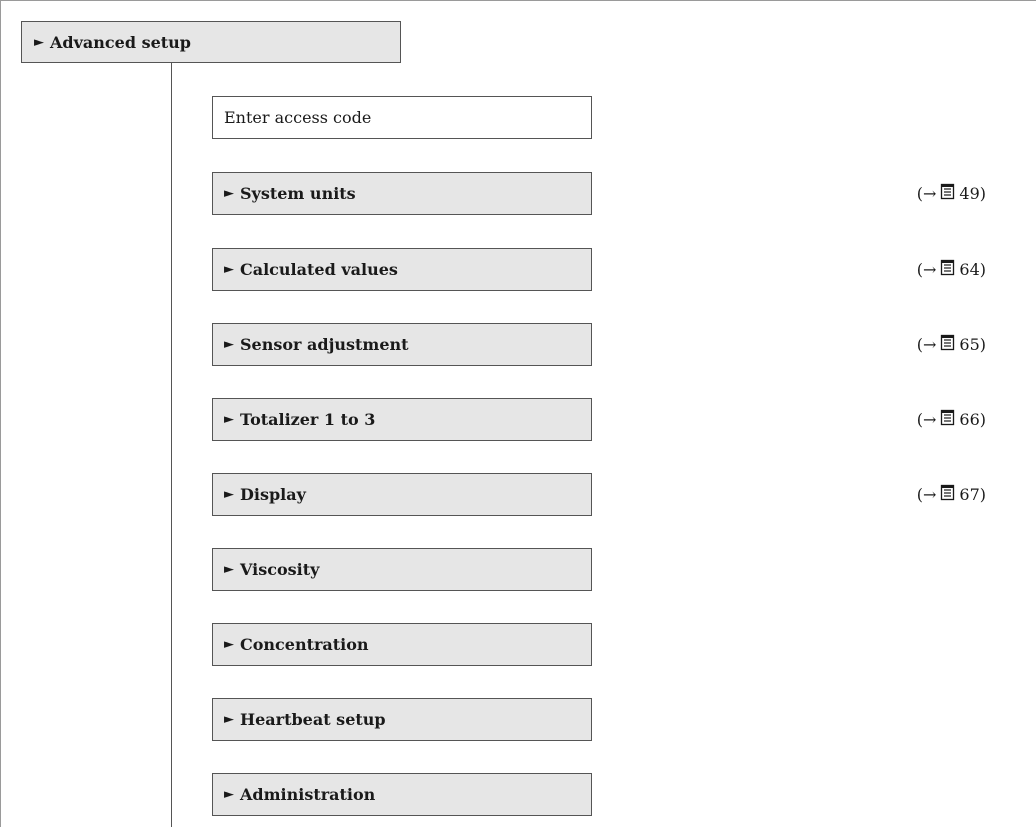  Describe the element at coordinates (304, 644) in the screenshot. I see `item-label: Concentration` at that location.